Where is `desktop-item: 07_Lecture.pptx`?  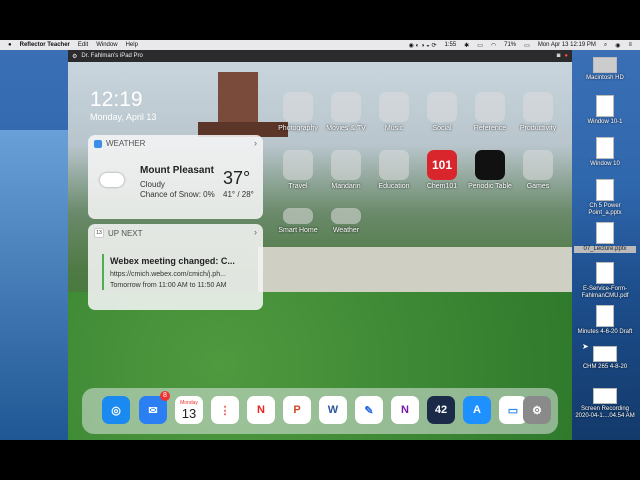
desktop-item: 07_Lecture.pptx is located at coordinates (605, 237).